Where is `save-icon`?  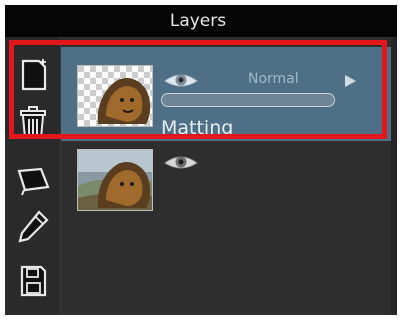 save-icon is located at coordinates (33, 281).